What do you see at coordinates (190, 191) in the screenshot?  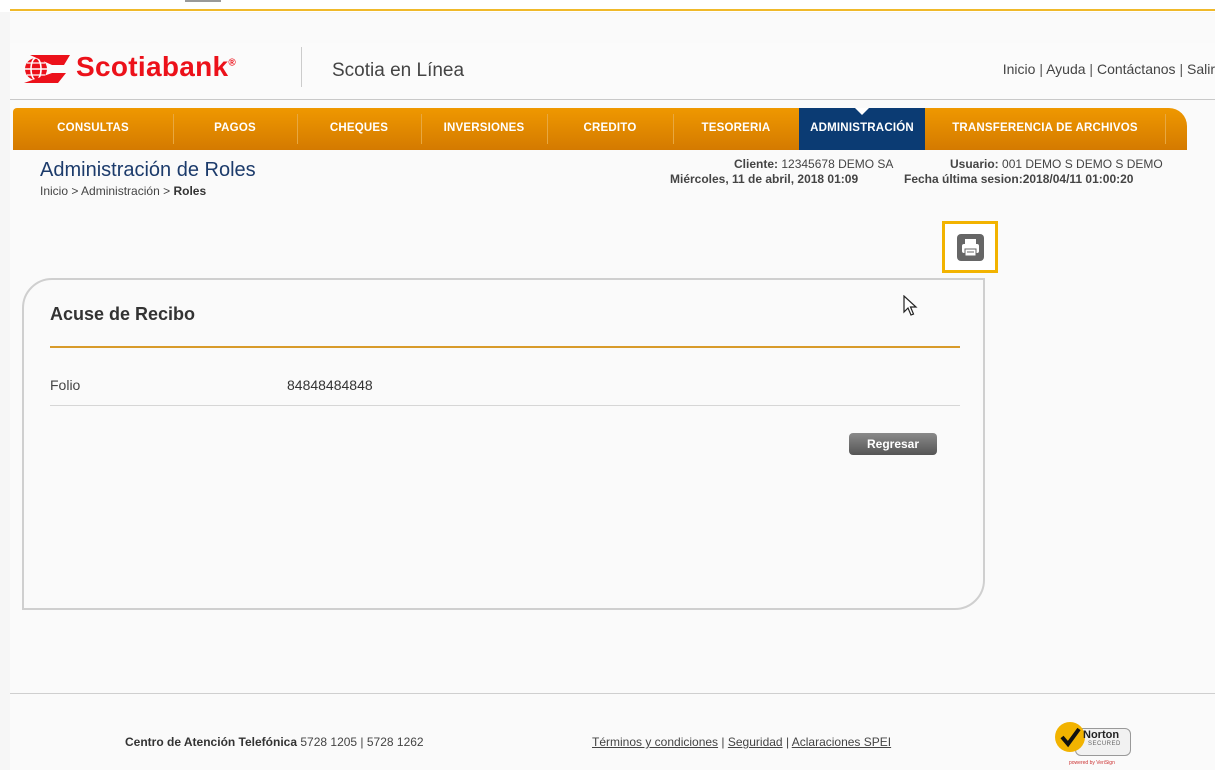 I see `breadcrumb-current: Roles` at bounding box center [190, 191].